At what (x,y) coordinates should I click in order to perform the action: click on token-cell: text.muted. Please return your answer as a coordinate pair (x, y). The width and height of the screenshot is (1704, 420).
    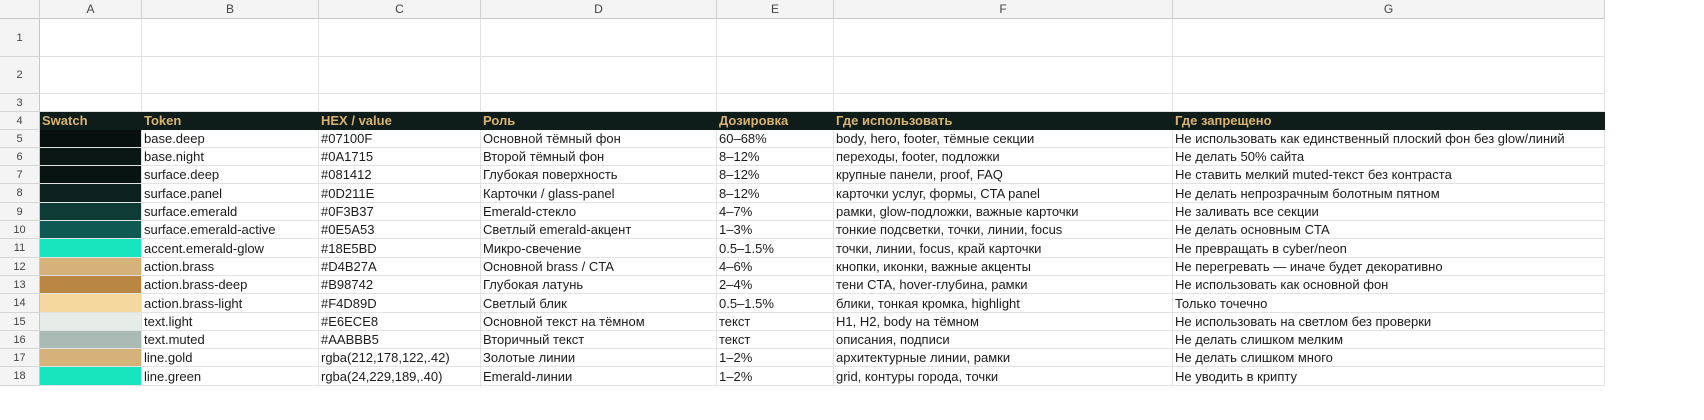
    Looking at the image, I should click on (230, 340).